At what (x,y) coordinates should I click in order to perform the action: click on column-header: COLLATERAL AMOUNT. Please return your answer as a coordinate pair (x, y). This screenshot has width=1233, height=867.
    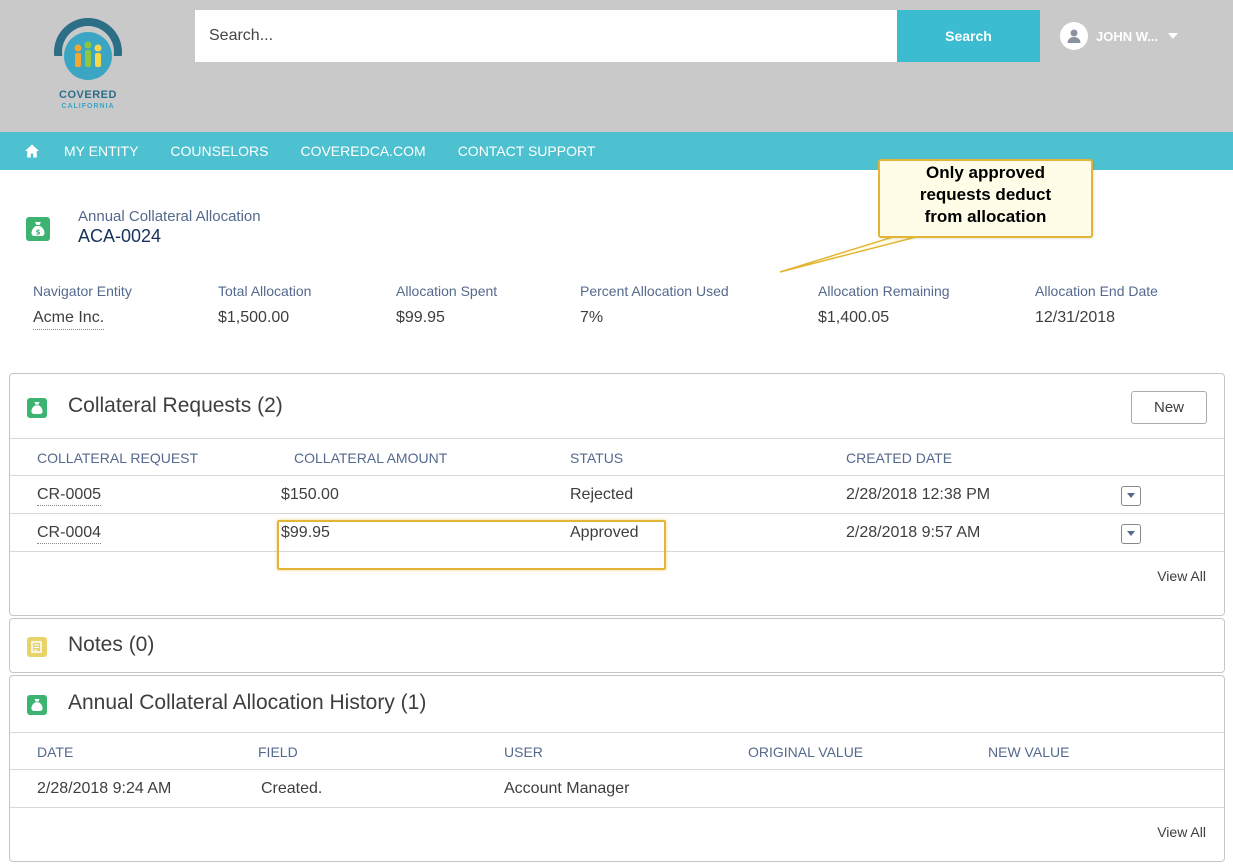
    Looking at the image, I should click on (370, 458).